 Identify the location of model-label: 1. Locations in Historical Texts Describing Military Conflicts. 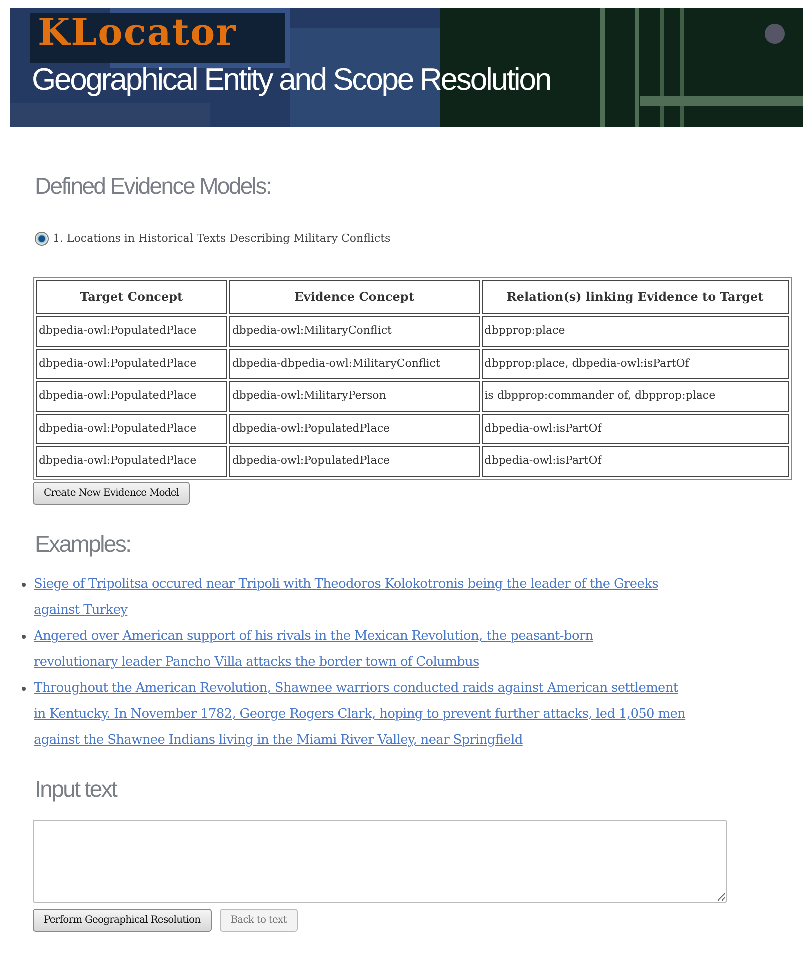
(222, 238).